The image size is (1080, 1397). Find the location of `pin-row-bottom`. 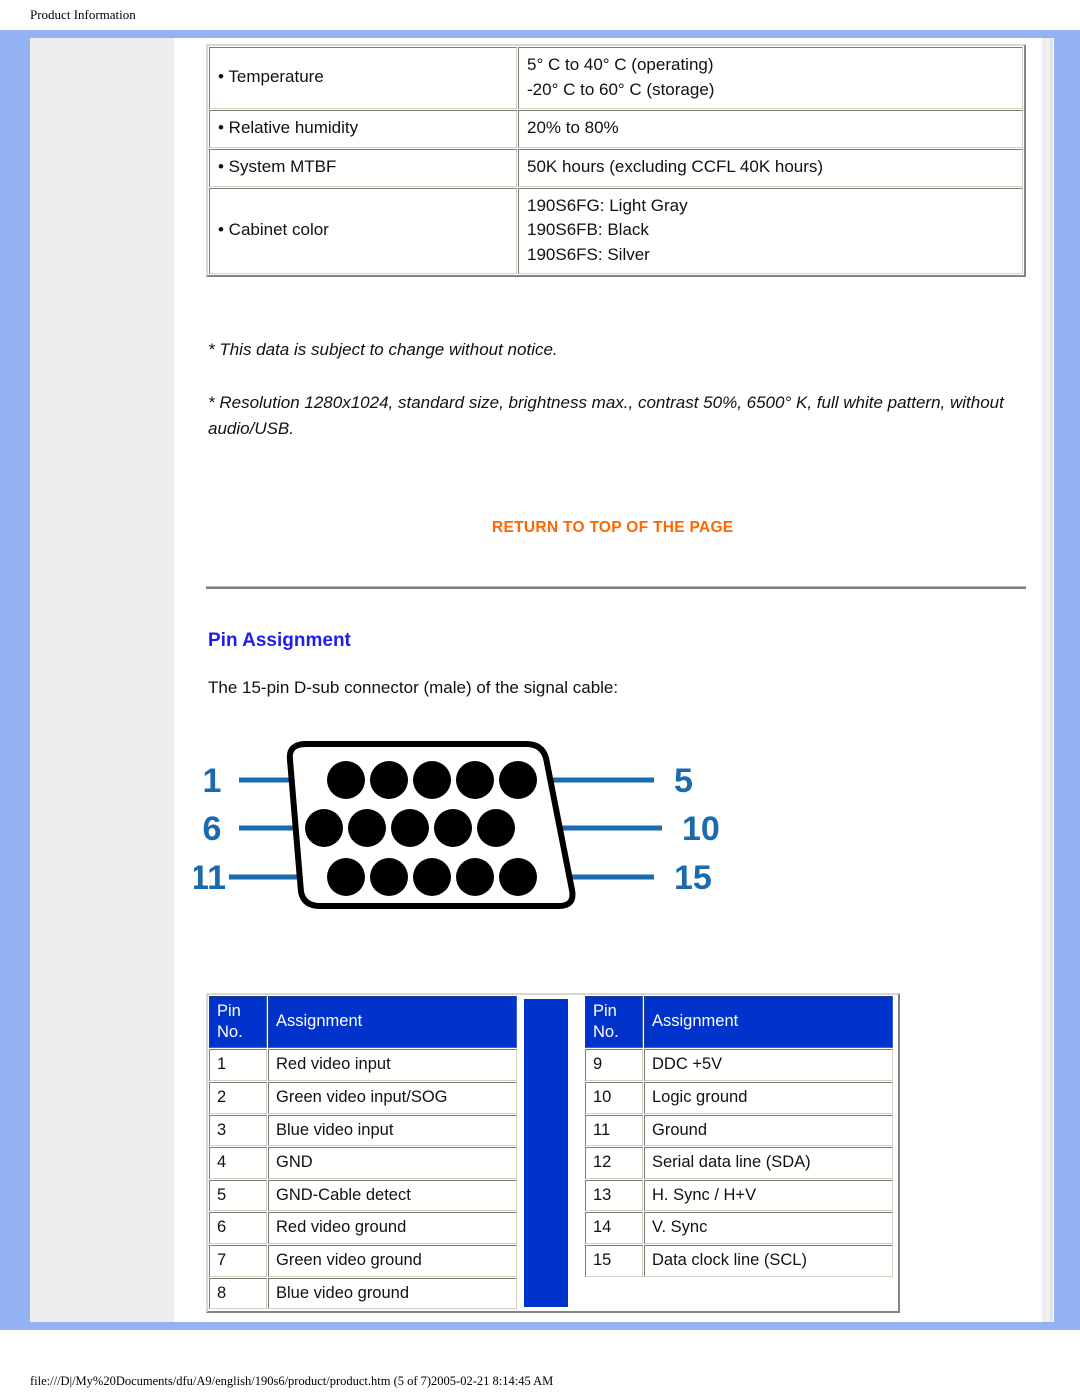

pin-row-bottom is located at coordinates (432, 877).